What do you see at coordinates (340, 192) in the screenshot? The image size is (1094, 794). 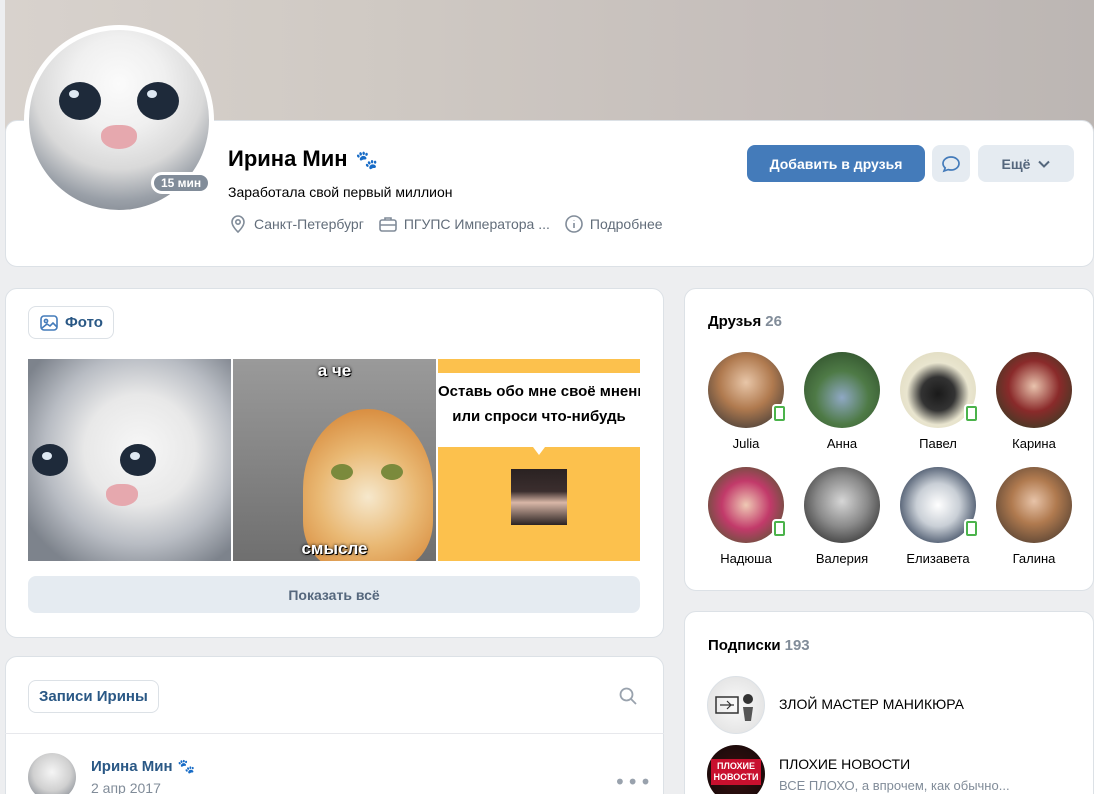 I see `profile-status: Заработала свой первый миллион` at bounding box center [340, 192].